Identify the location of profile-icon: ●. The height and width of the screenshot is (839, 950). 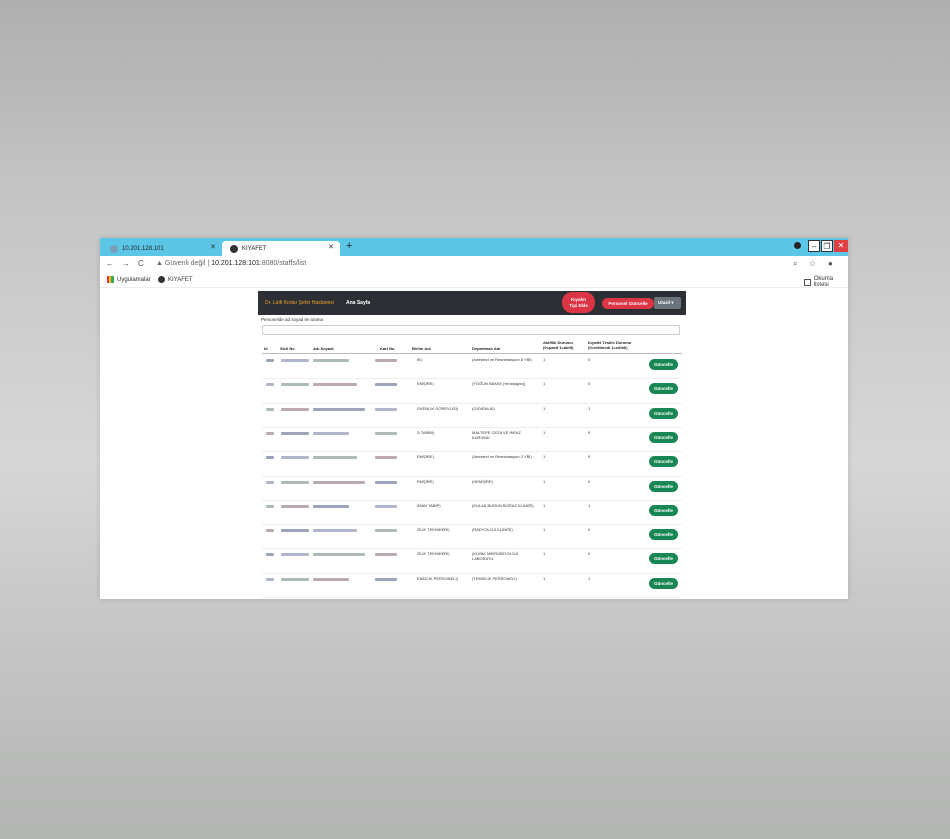
(830, 263).